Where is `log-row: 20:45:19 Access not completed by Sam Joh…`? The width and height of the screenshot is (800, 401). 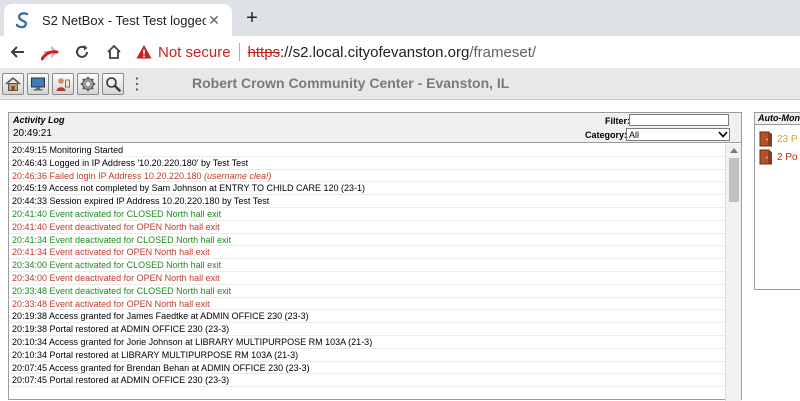 log-row: 20:45:19 Access not completed by Sam Joh… is located at coordinates (367, 189).